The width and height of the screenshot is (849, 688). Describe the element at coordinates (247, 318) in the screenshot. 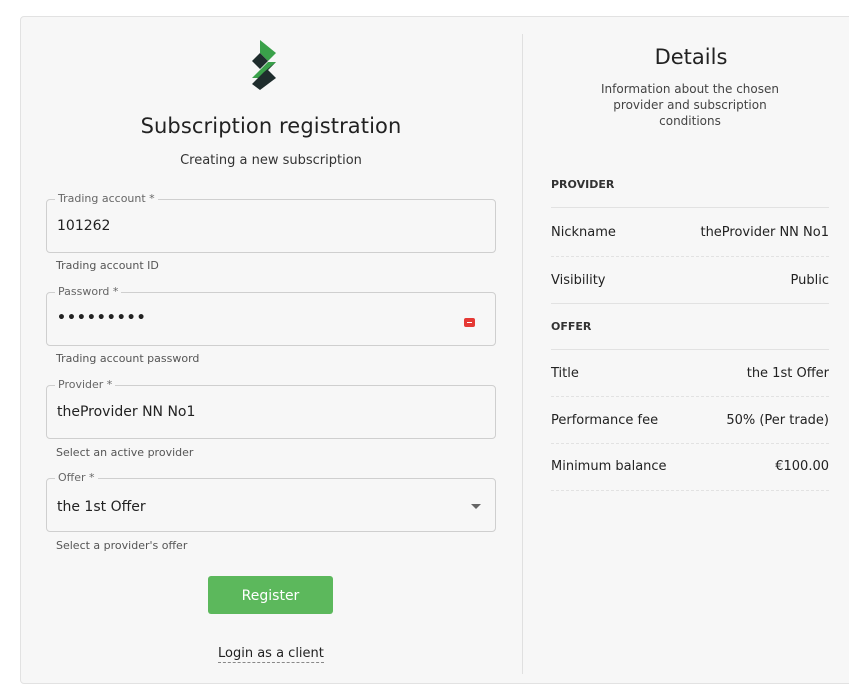

I see `password-input: •••••••••` at that location.